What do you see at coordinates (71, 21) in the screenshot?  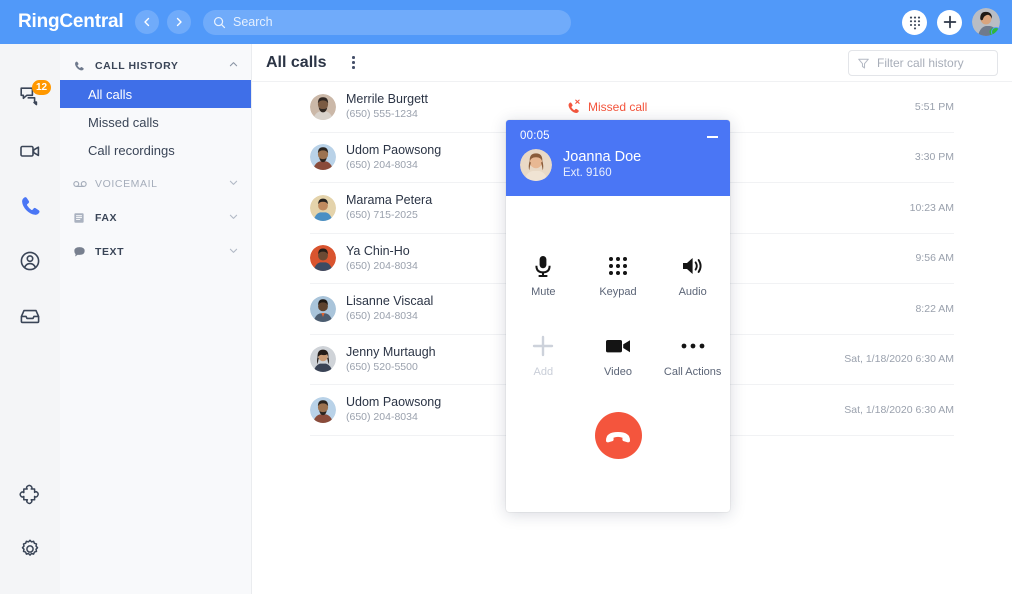 I see `brand-logo: RingCentral` at bounding box center [71, 21].